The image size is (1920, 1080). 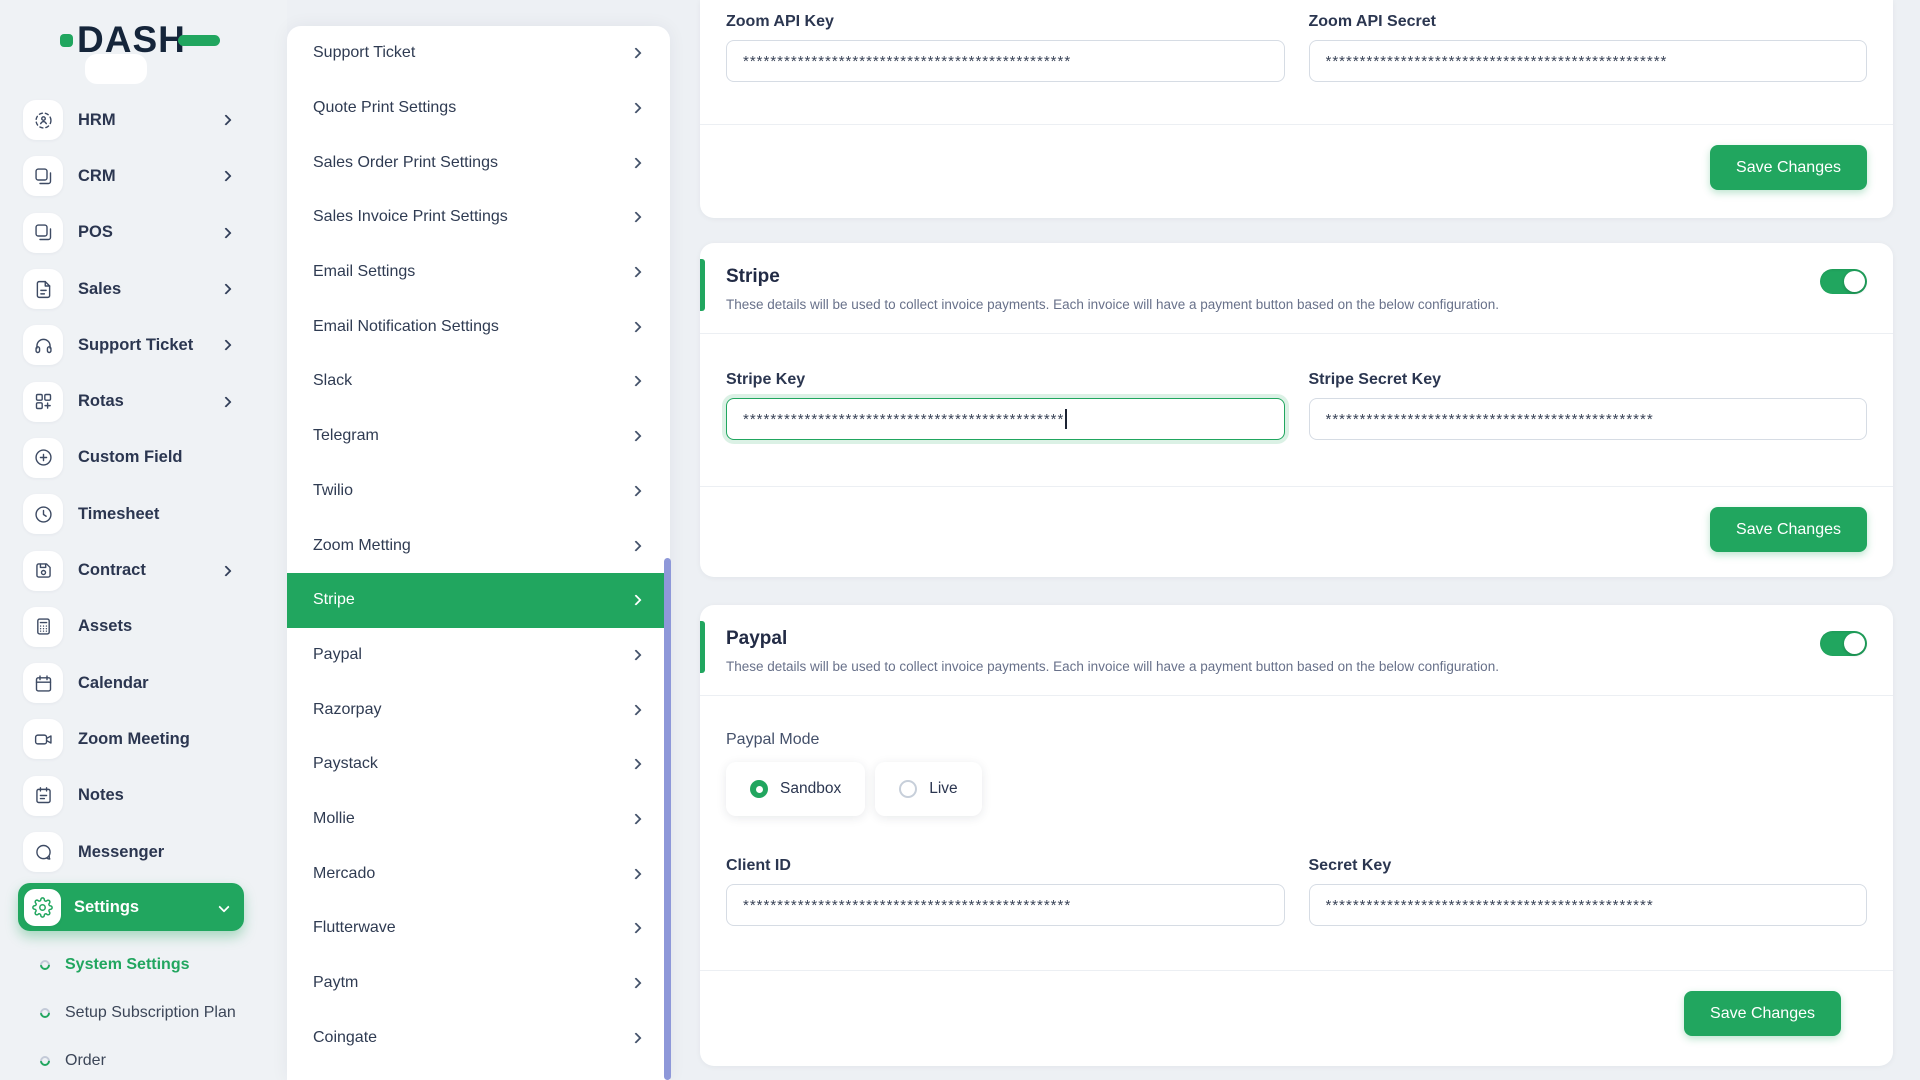 What do you see at coordinates (345, 1037) in the screenshot?
I see `settings-nav-item-label: Coingate` at bounding box center [345, 1037].